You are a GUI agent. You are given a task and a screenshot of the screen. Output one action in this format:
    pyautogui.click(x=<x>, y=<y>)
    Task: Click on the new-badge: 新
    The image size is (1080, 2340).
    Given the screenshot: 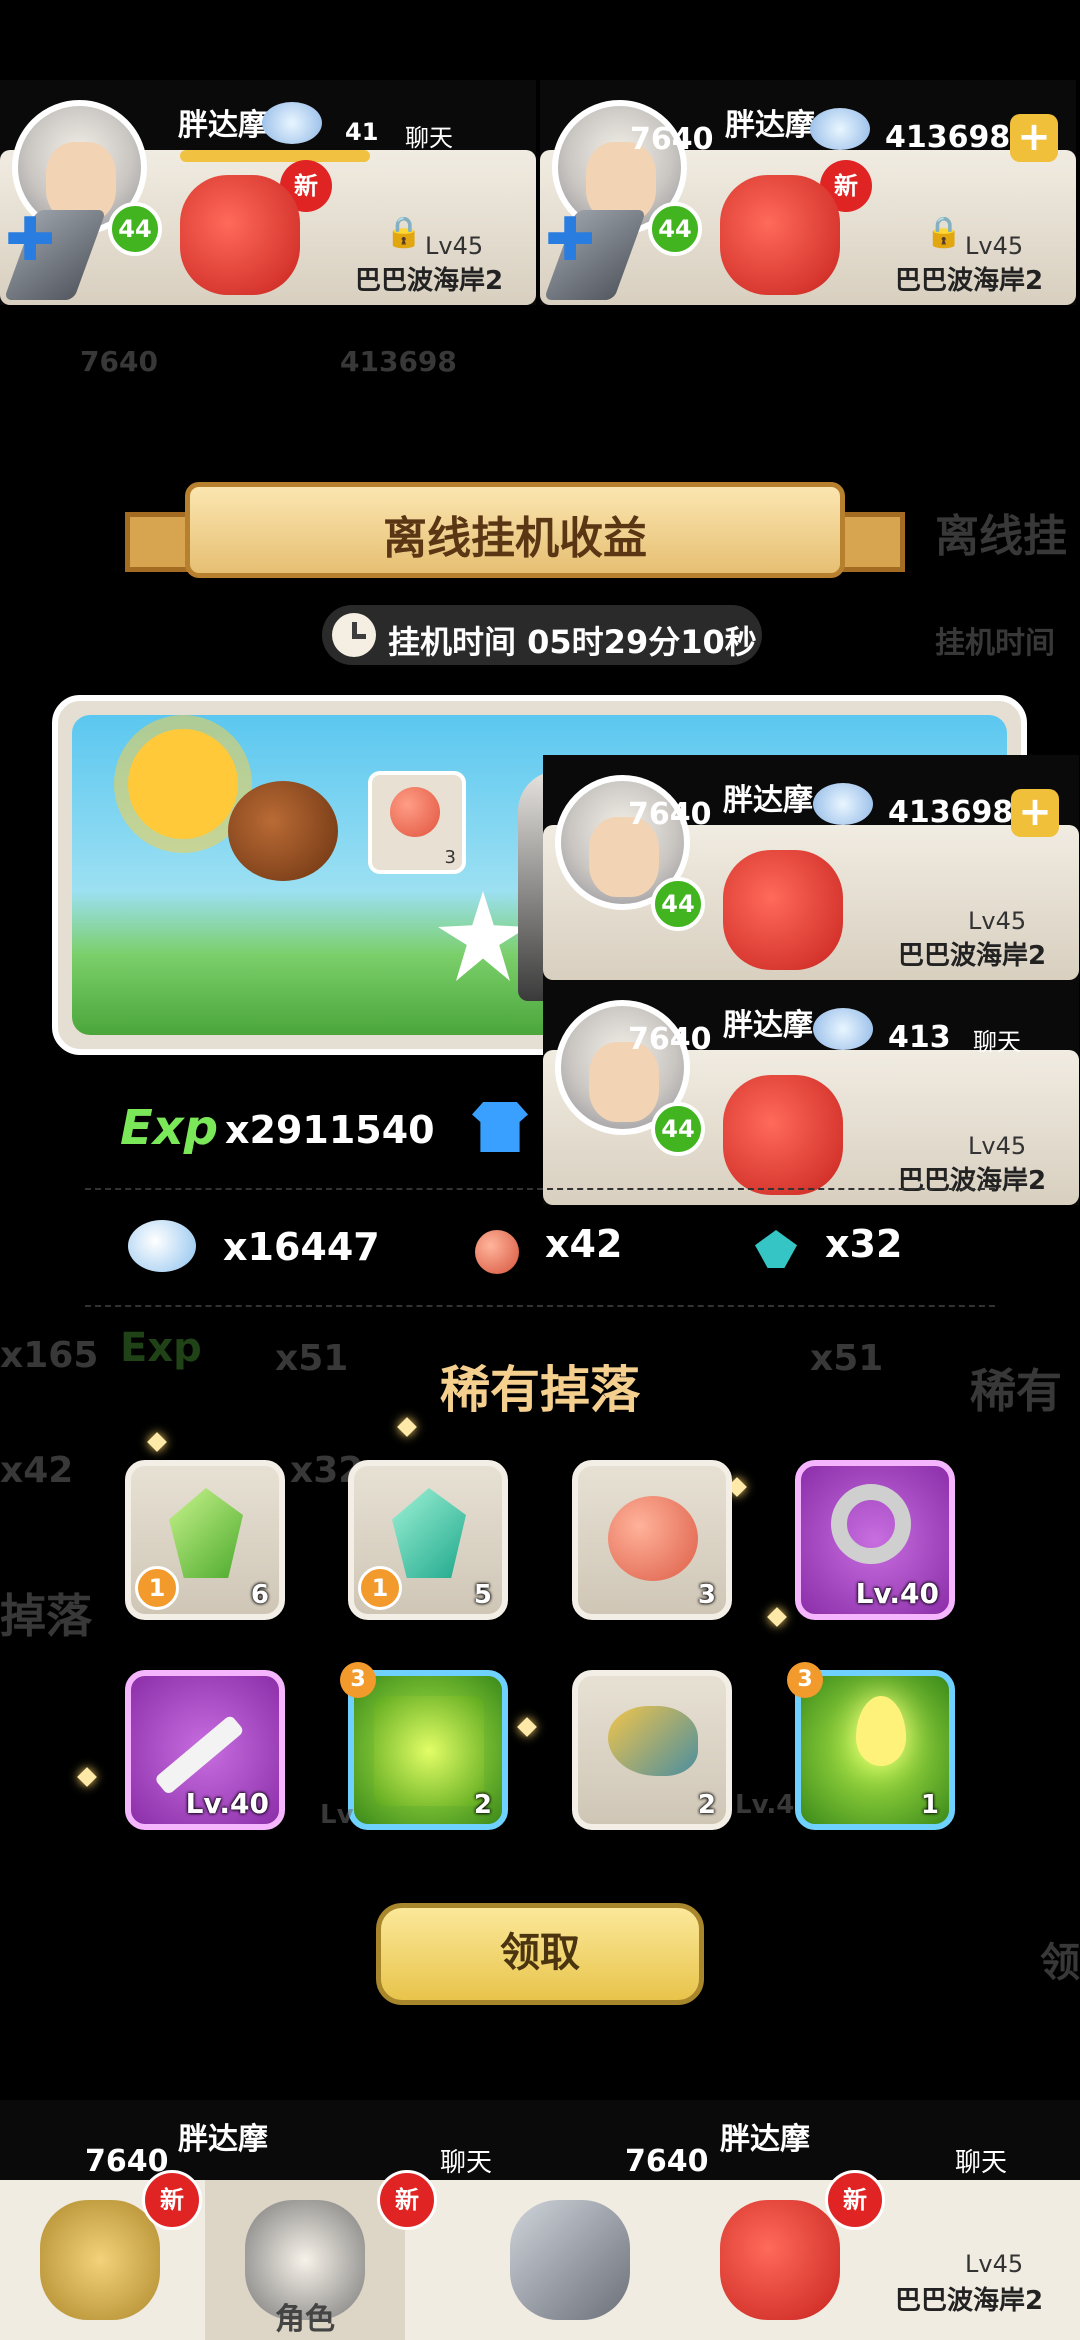 What is the action you would take?
    pyautogui.click(x=855, y=2200)
    